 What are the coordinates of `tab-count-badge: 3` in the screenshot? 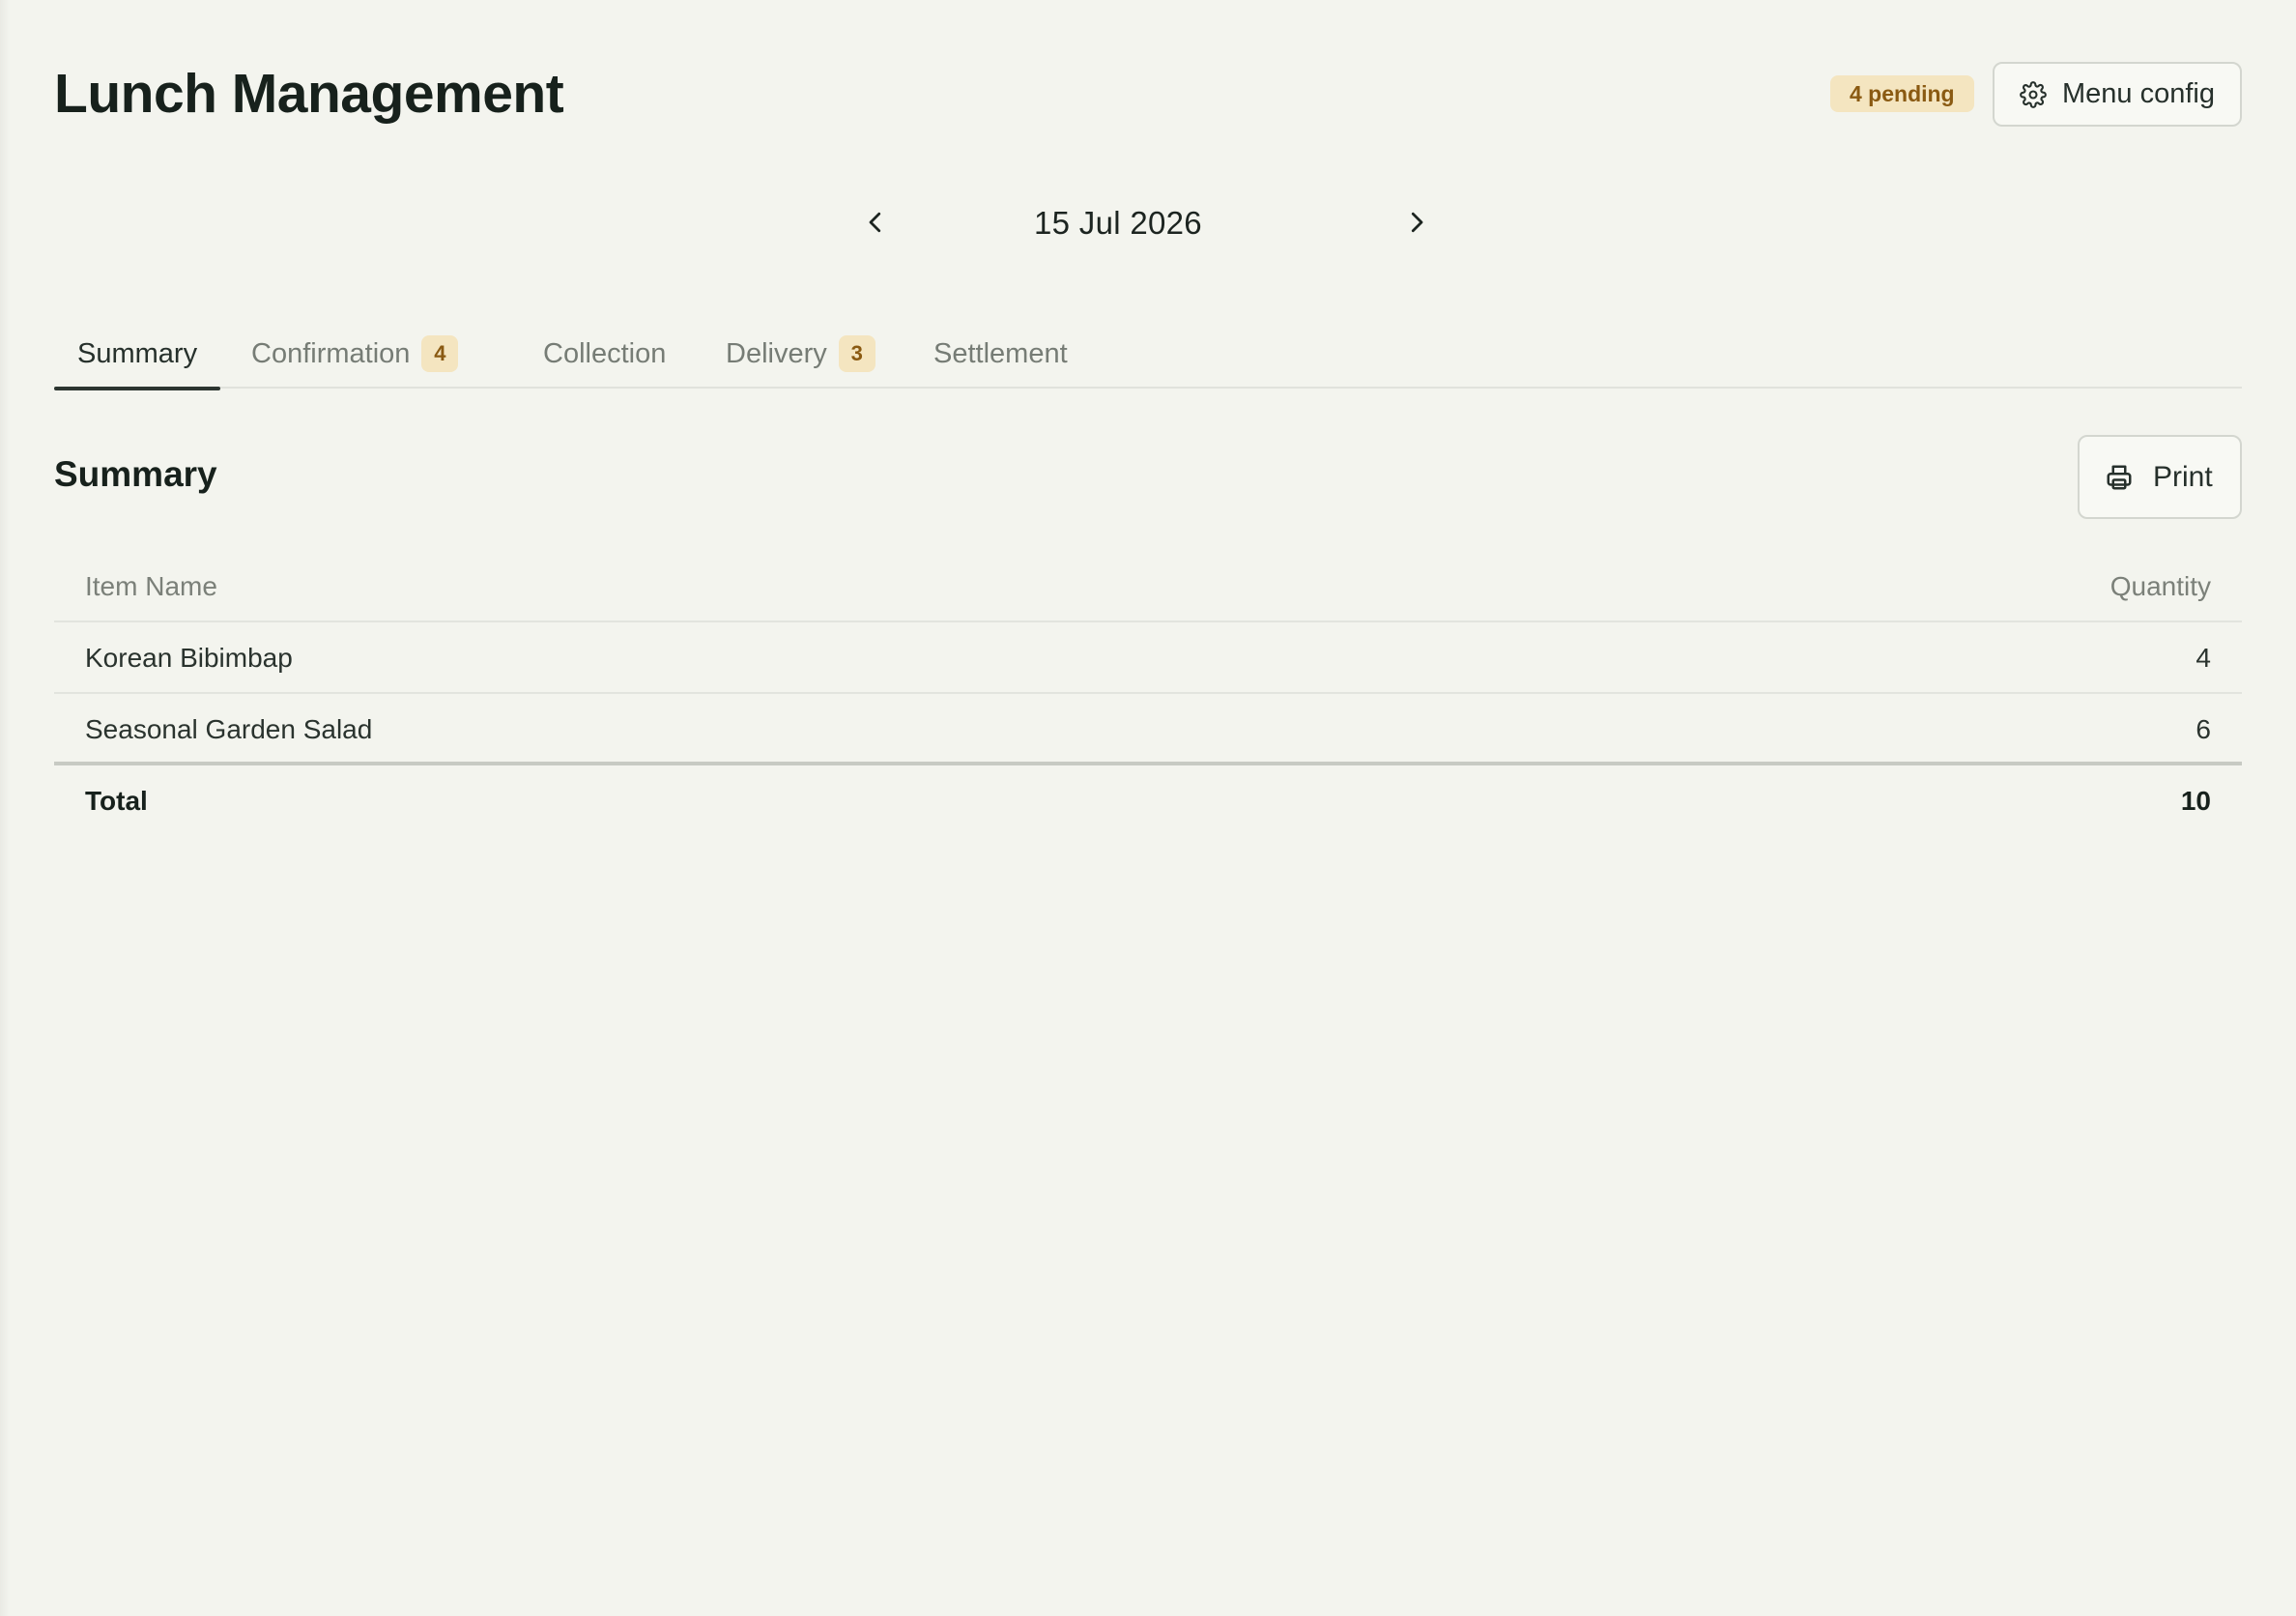 It's located at (856, 353).